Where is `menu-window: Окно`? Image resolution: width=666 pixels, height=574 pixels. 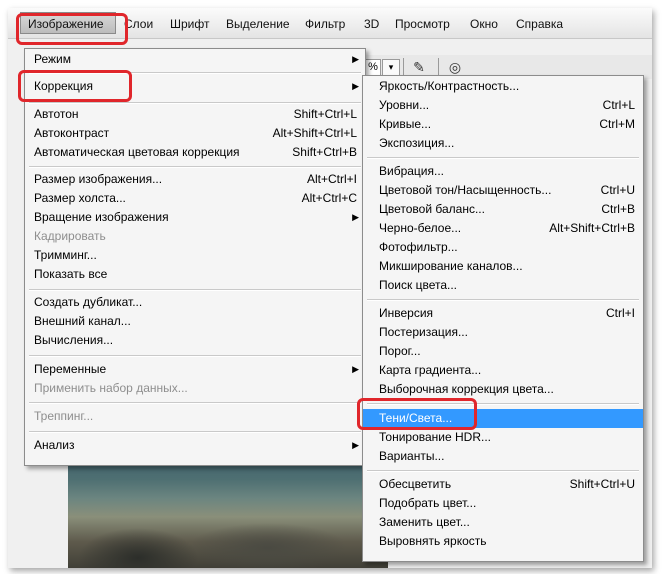 menu-window: Окно is located at coordinates (484, 24).